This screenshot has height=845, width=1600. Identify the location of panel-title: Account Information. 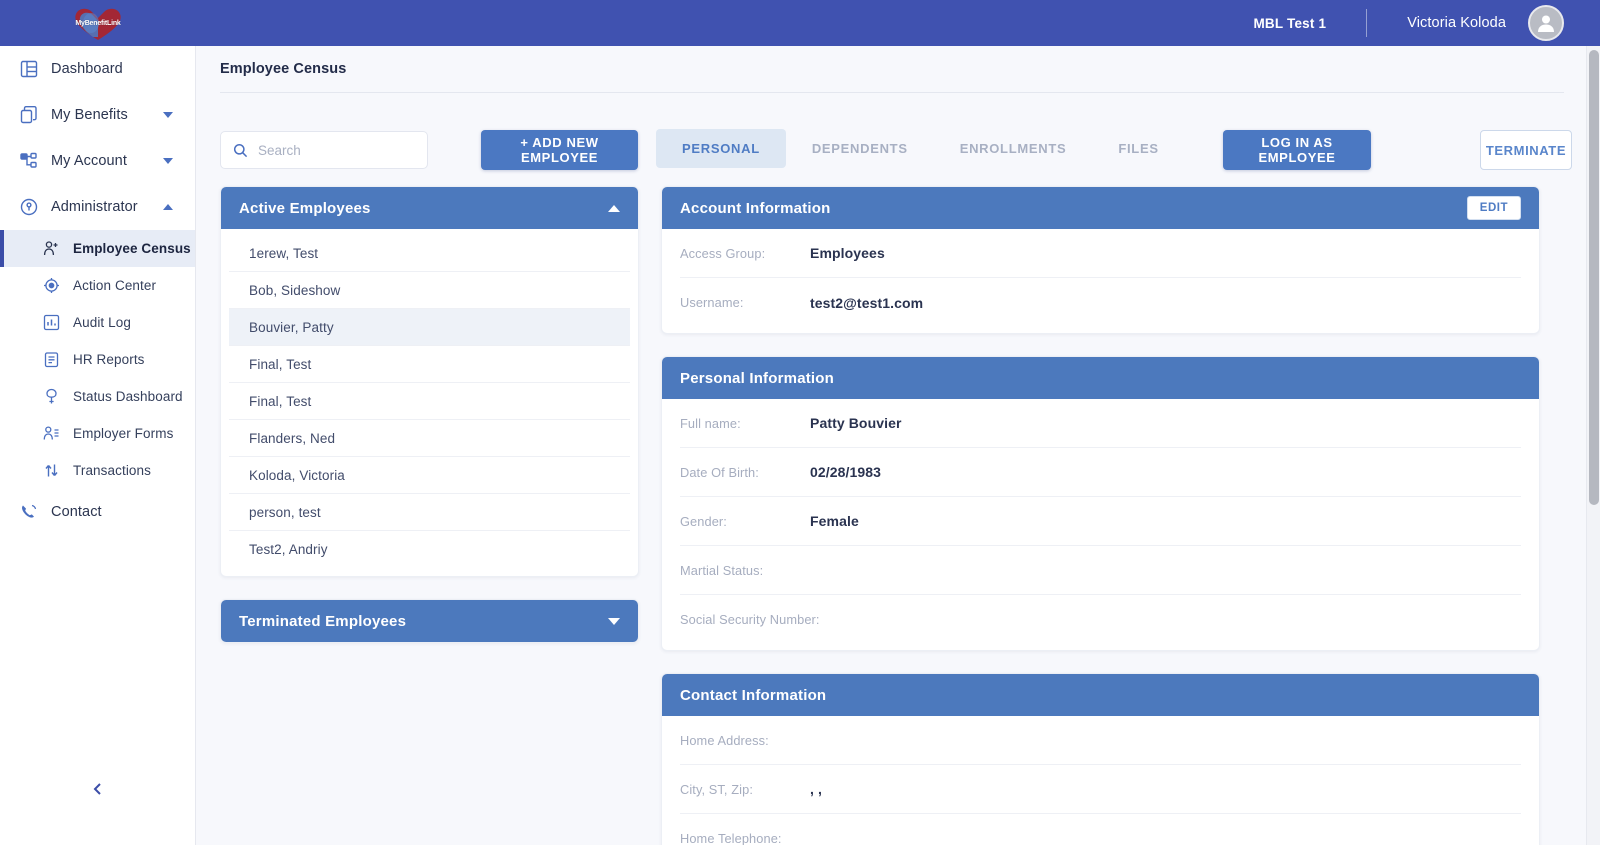
(755, 208).